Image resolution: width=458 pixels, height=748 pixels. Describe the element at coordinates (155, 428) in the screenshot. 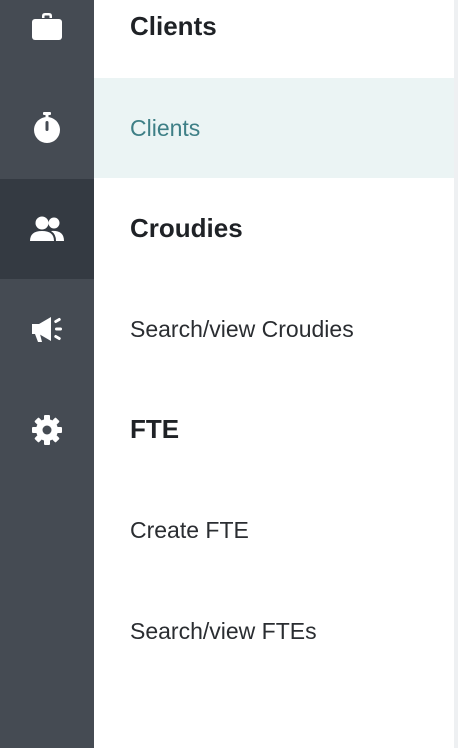

I see `fte-heading: FTE` at that location.